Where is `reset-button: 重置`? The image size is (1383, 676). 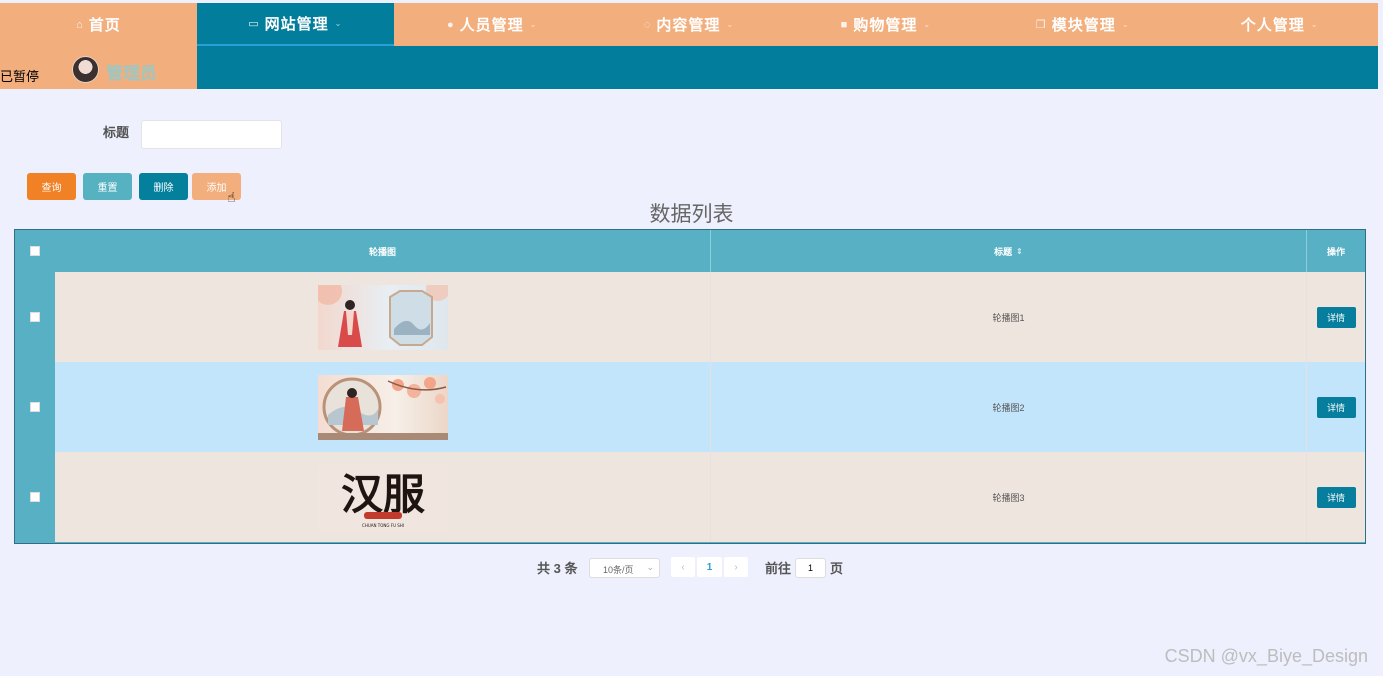 reset-button: 重置 is located at coordinates (107, 186).